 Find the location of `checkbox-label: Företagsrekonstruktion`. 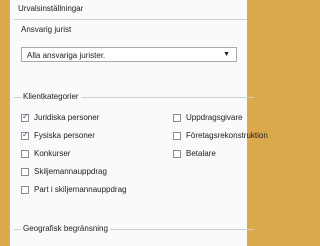

checkbox-label: Företagsrekonstruktion is located at coordinates (227, 135).